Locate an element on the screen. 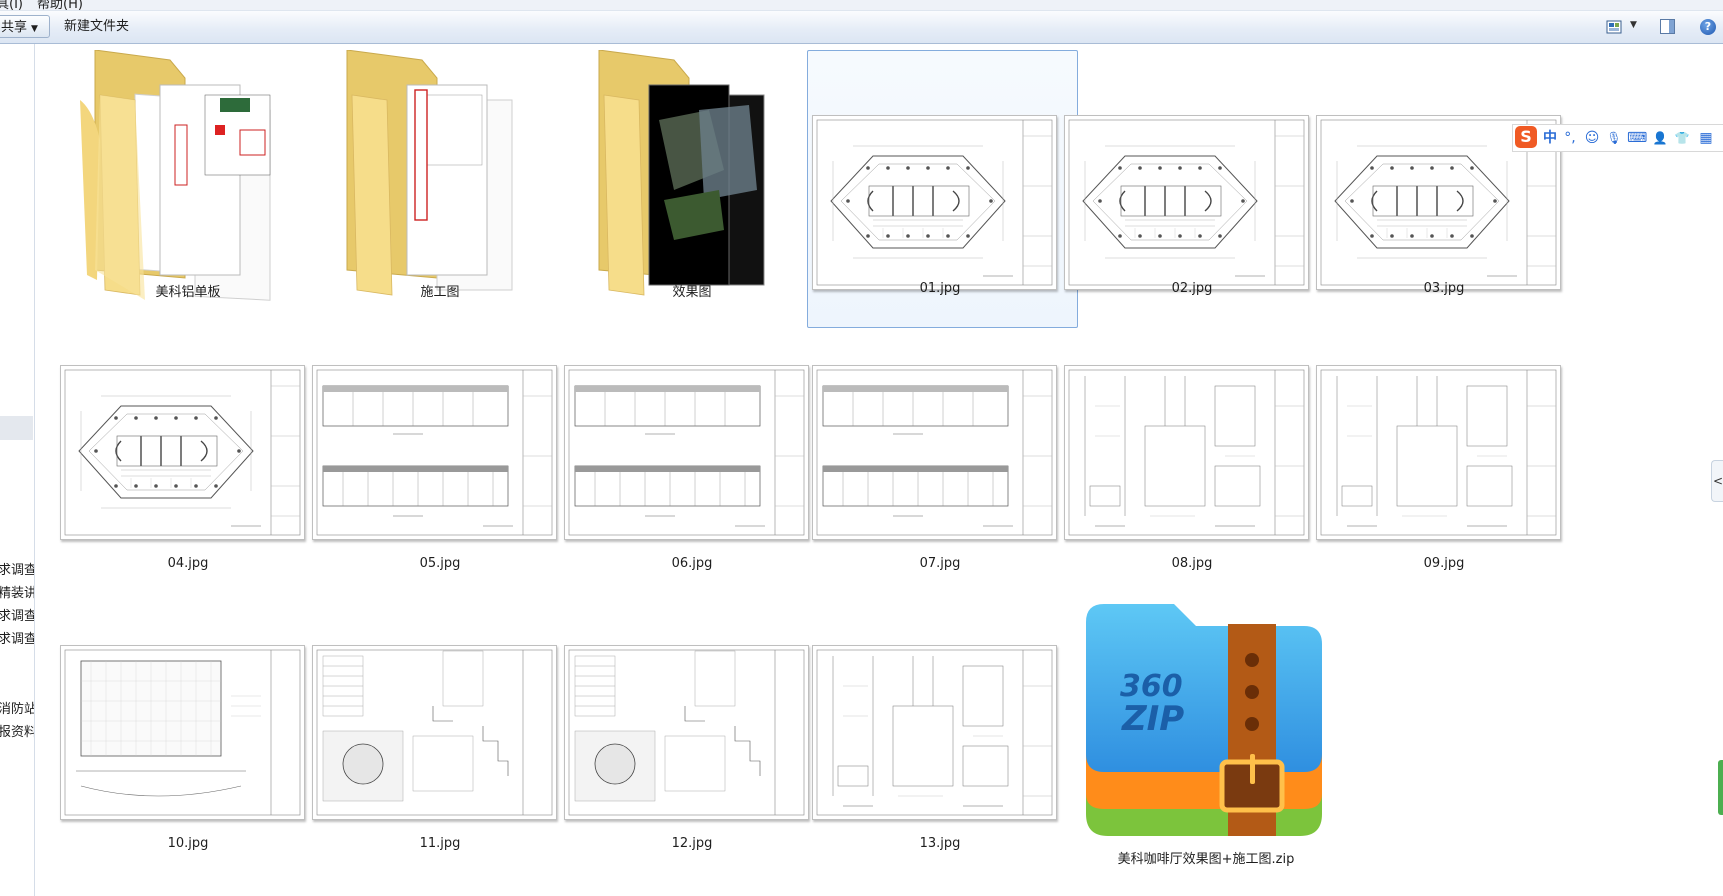 Image resolution: width=1723 pixels, height=896 pixels. image-file-item: 11.jpg is located at coordinates (440, 744).